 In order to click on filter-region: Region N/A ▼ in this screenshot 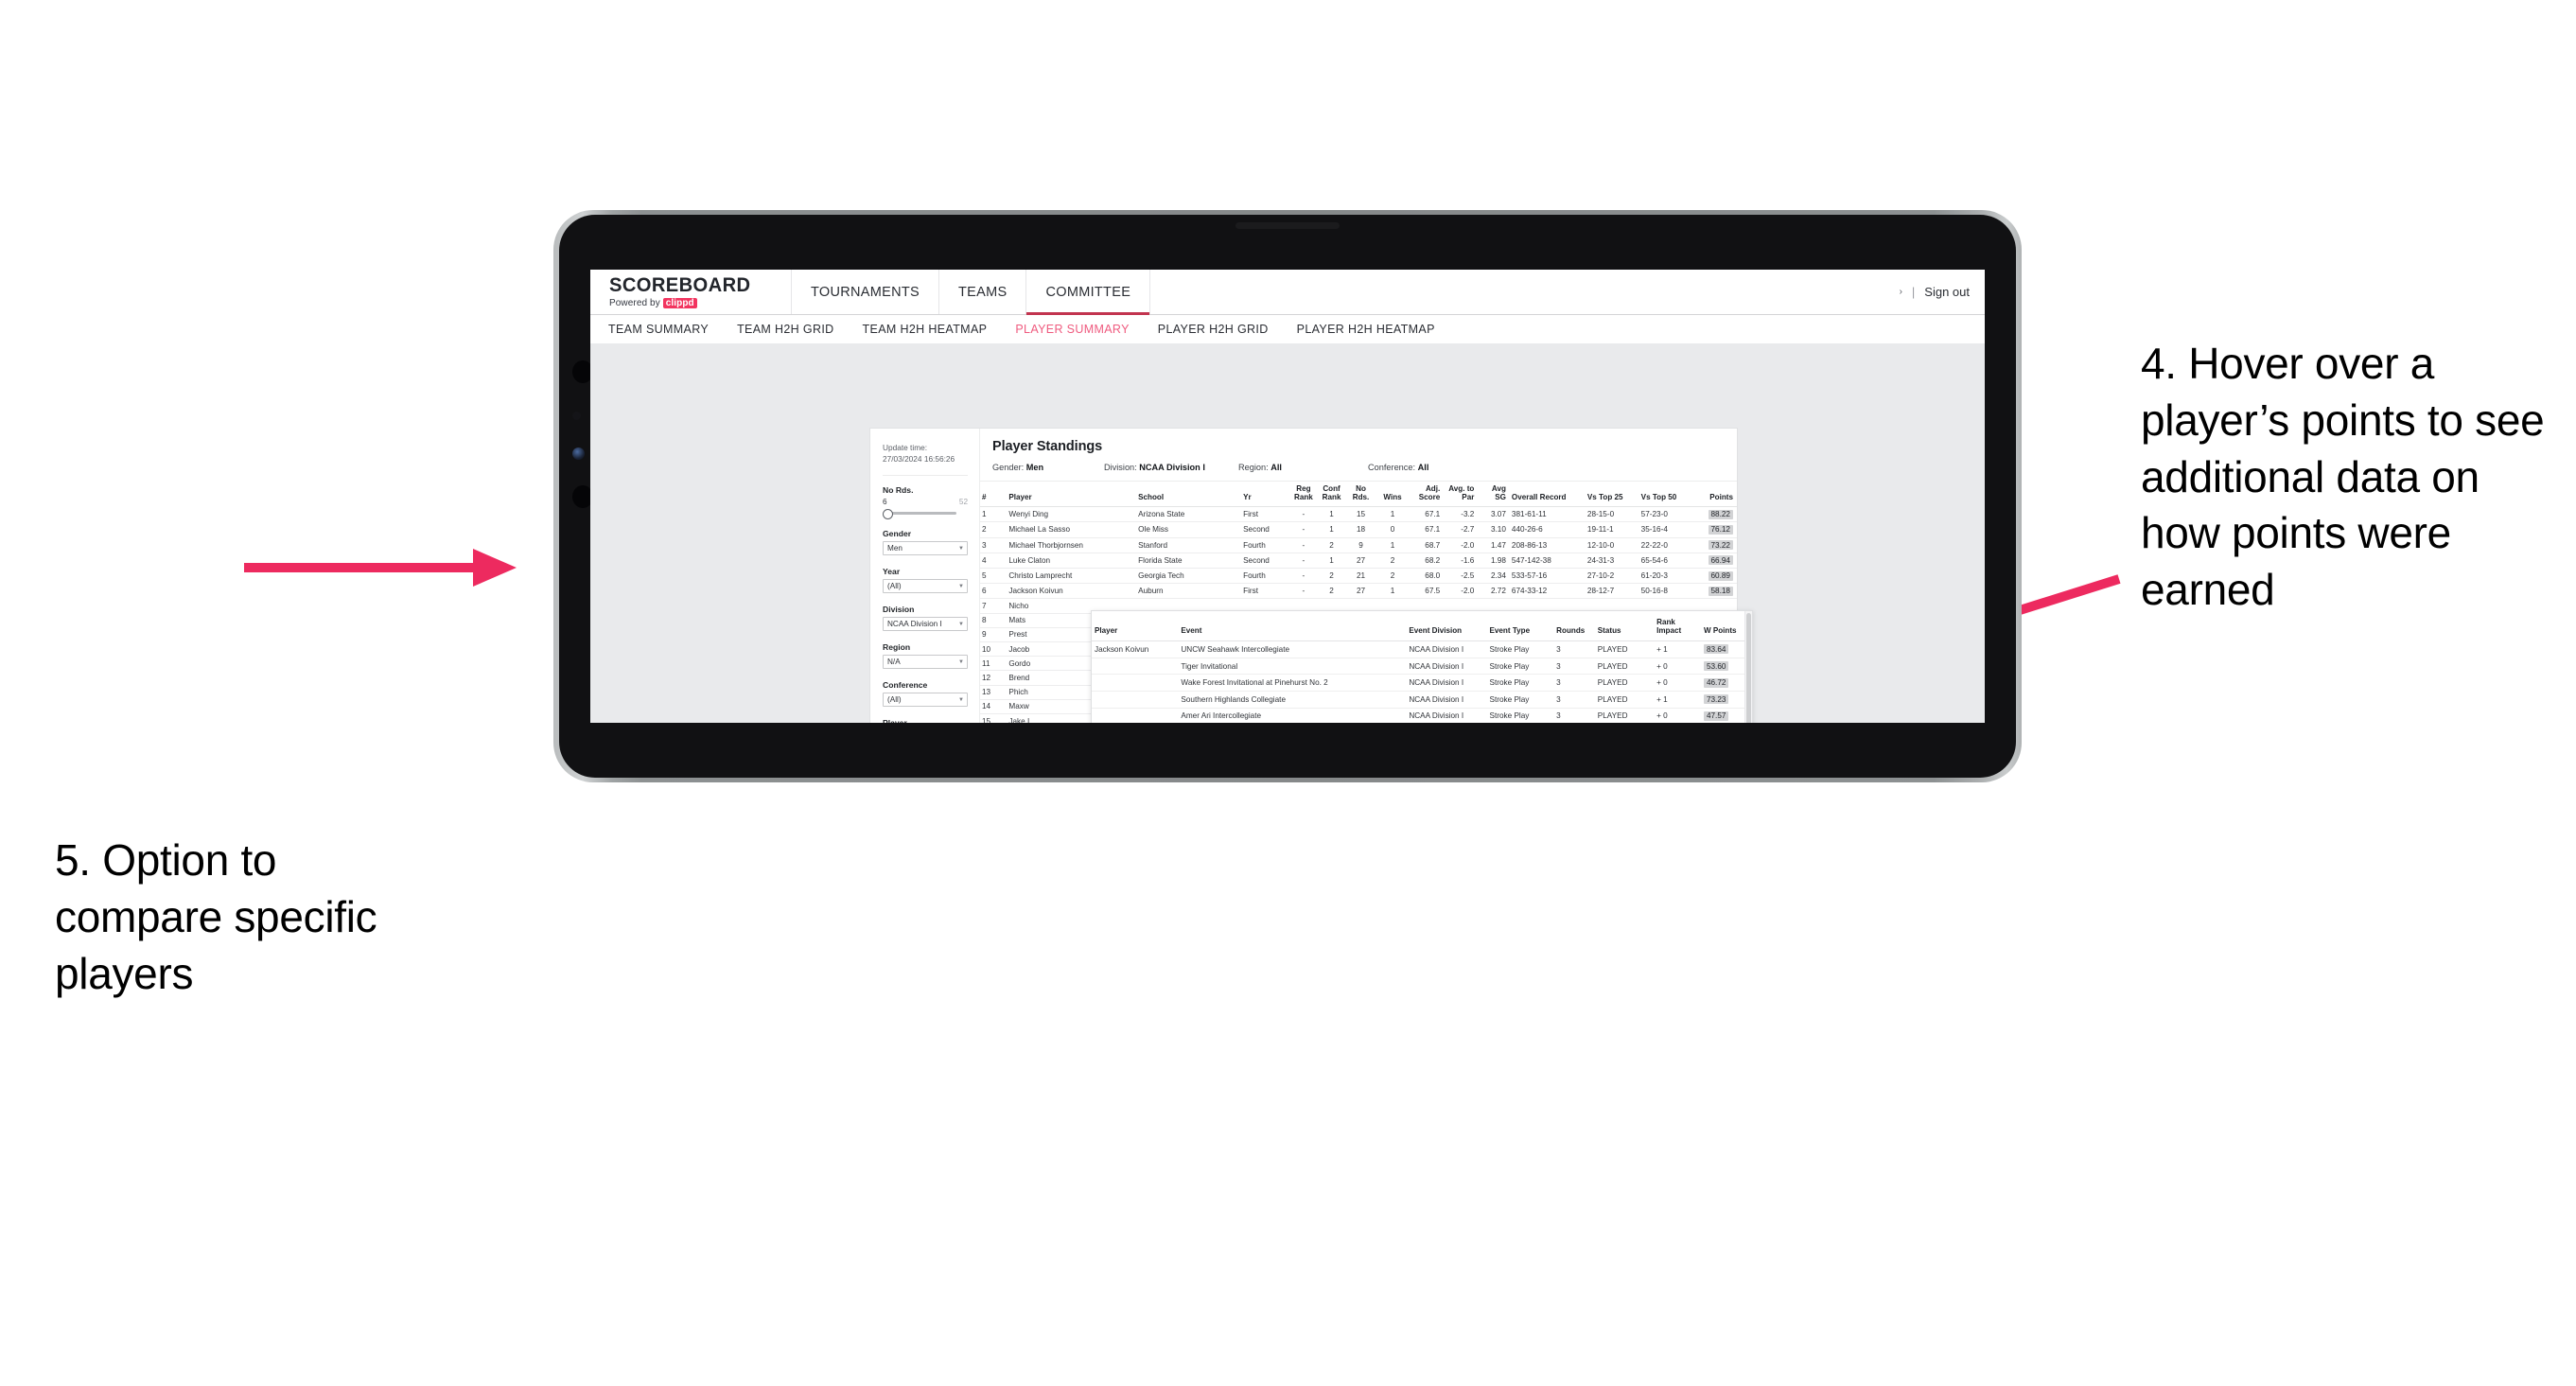, I will do `click(926, 656)`.